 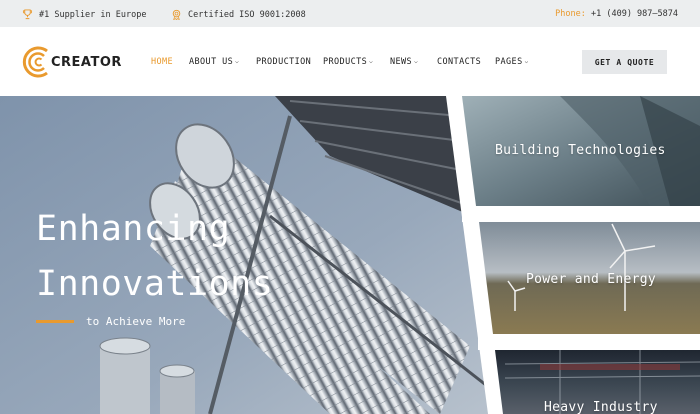 What do you see at coordinates (509, 62) in the screenshot?
I see `nav-pages-label: PAGES` at bounding box center [509, 62].